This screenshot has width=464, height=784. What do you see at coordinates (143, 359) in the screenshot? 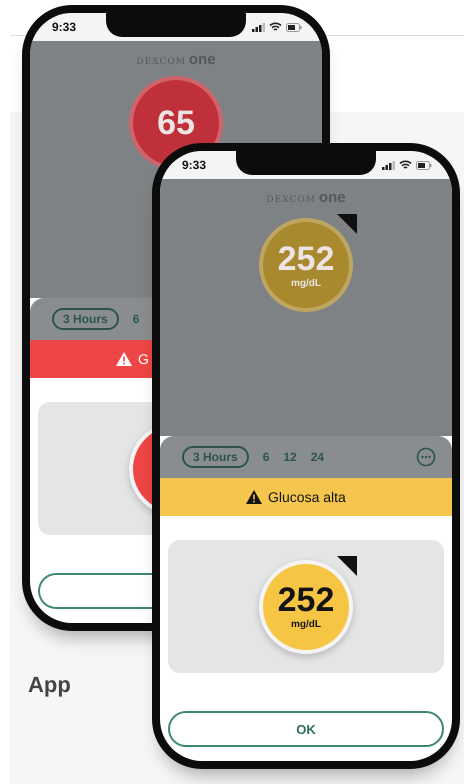
I see `alert-text: G` at bounding box center [143, 359].